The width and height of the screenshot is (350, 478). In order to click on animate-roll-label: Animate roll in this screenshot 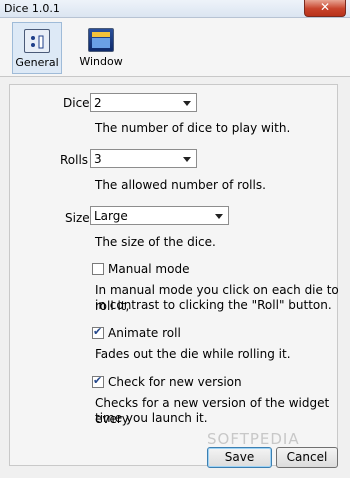, I will do `click(144, 333)`.